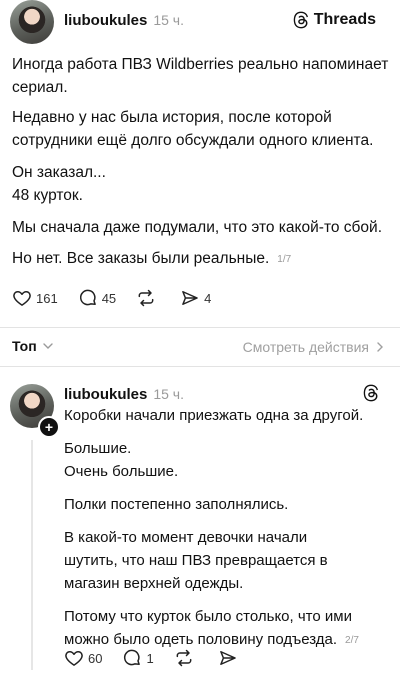  What do you see at coordinates (109, 298) in the screenshot?
I see `comment-count: 45` at bounding box center [109, 298].